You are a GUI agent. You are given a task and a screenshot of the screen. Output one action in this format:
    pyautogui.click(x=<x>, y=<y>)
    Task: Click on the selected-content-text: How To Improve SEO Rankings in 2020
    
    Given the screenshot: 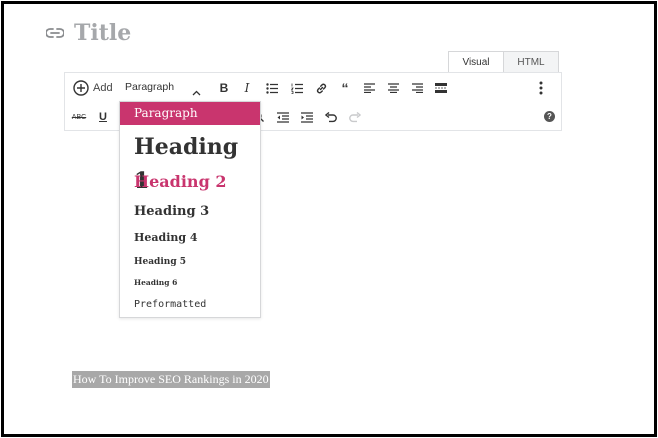 What is the action you would take?
    pyautogui.click(x=171, y=379)
    